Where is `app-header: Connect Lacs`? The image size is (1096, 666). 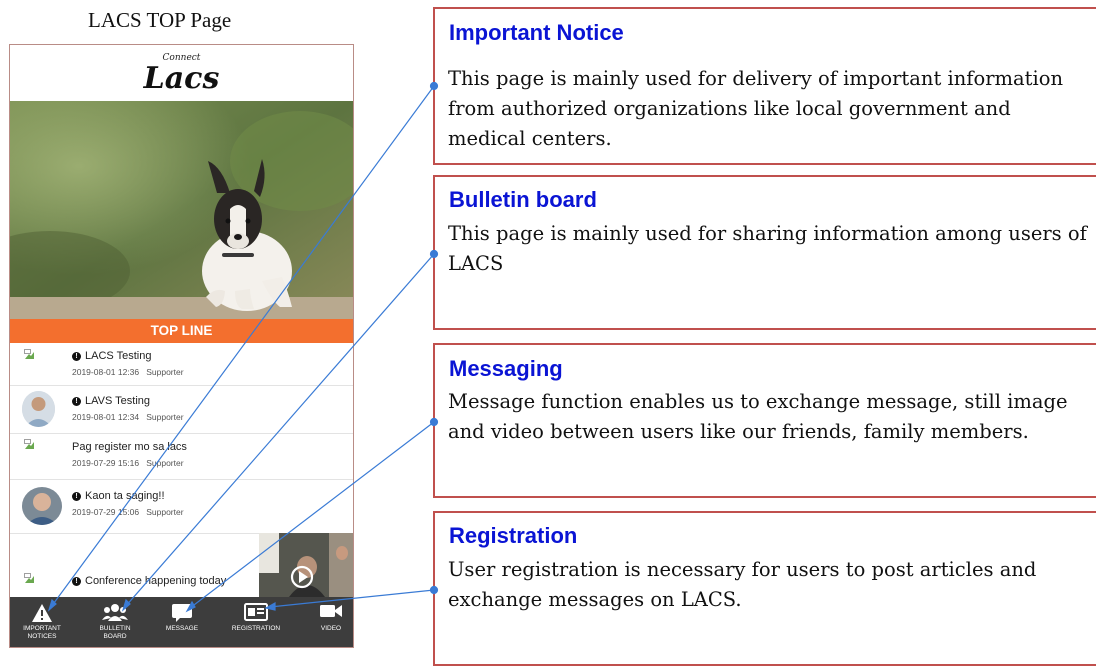
app-header: Connect Lacs is located at coordinates (181, 73).